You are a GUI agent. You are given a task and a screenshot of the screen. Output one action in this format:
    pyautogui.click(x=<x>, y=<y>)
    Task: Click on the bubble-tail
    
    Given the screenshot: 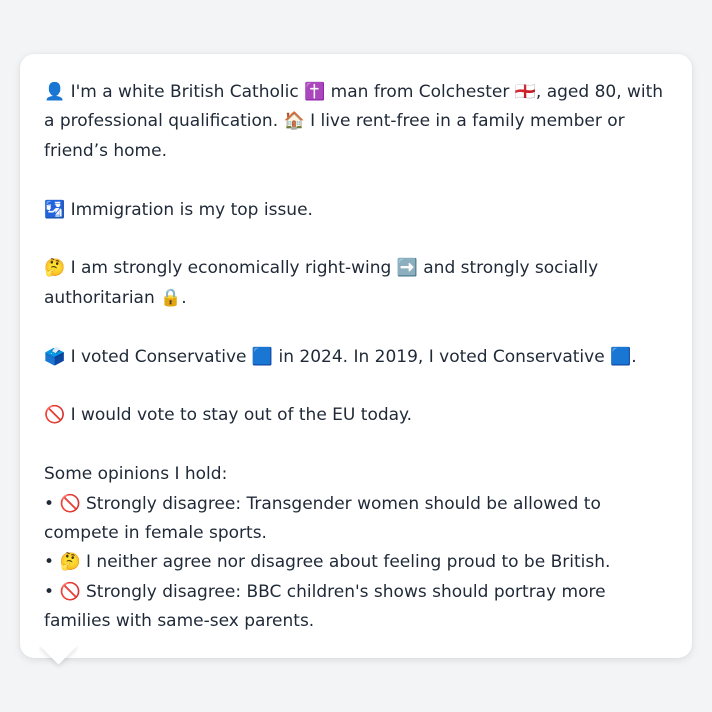 What is the action you would take?
    pyautogui.click(x=59, y=662)
    